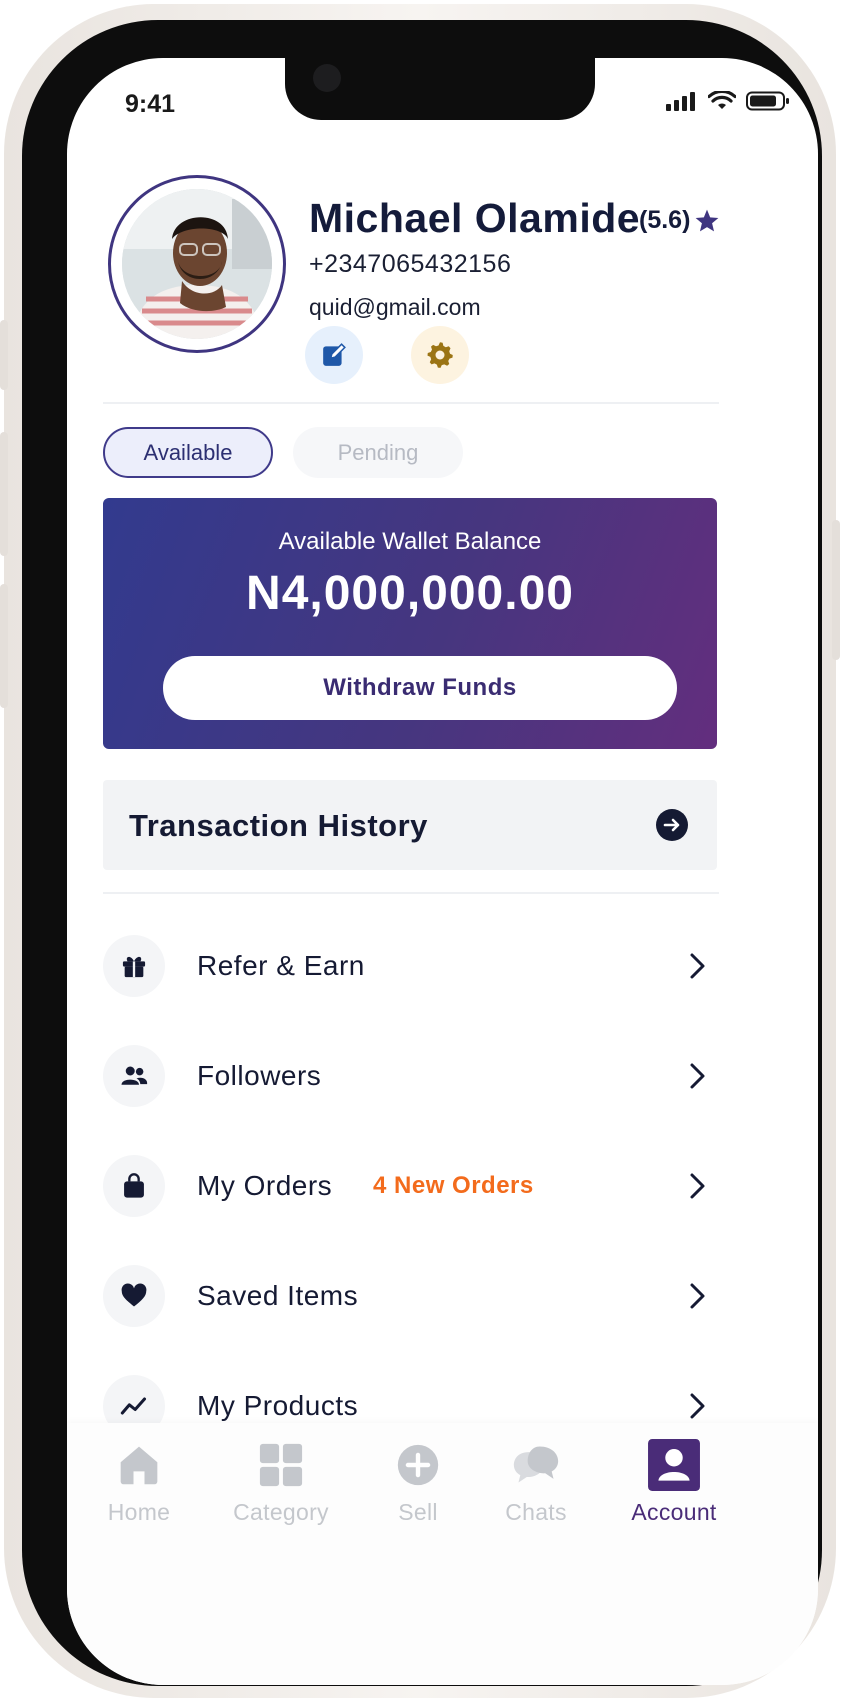 The height and width of the screenshot is (1704, 842). I want to click on notch, so click(440, 89).